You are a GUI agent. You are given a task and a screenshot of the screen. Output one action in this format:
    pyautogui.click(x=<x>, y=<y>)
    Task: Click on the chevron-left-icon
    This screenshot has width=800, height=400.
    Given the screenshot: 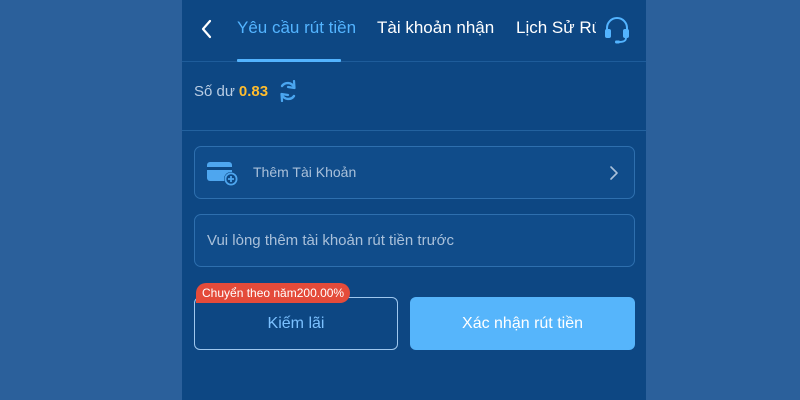 What is the action you would take?
    pyautogui.click(x=206, y=29)
    